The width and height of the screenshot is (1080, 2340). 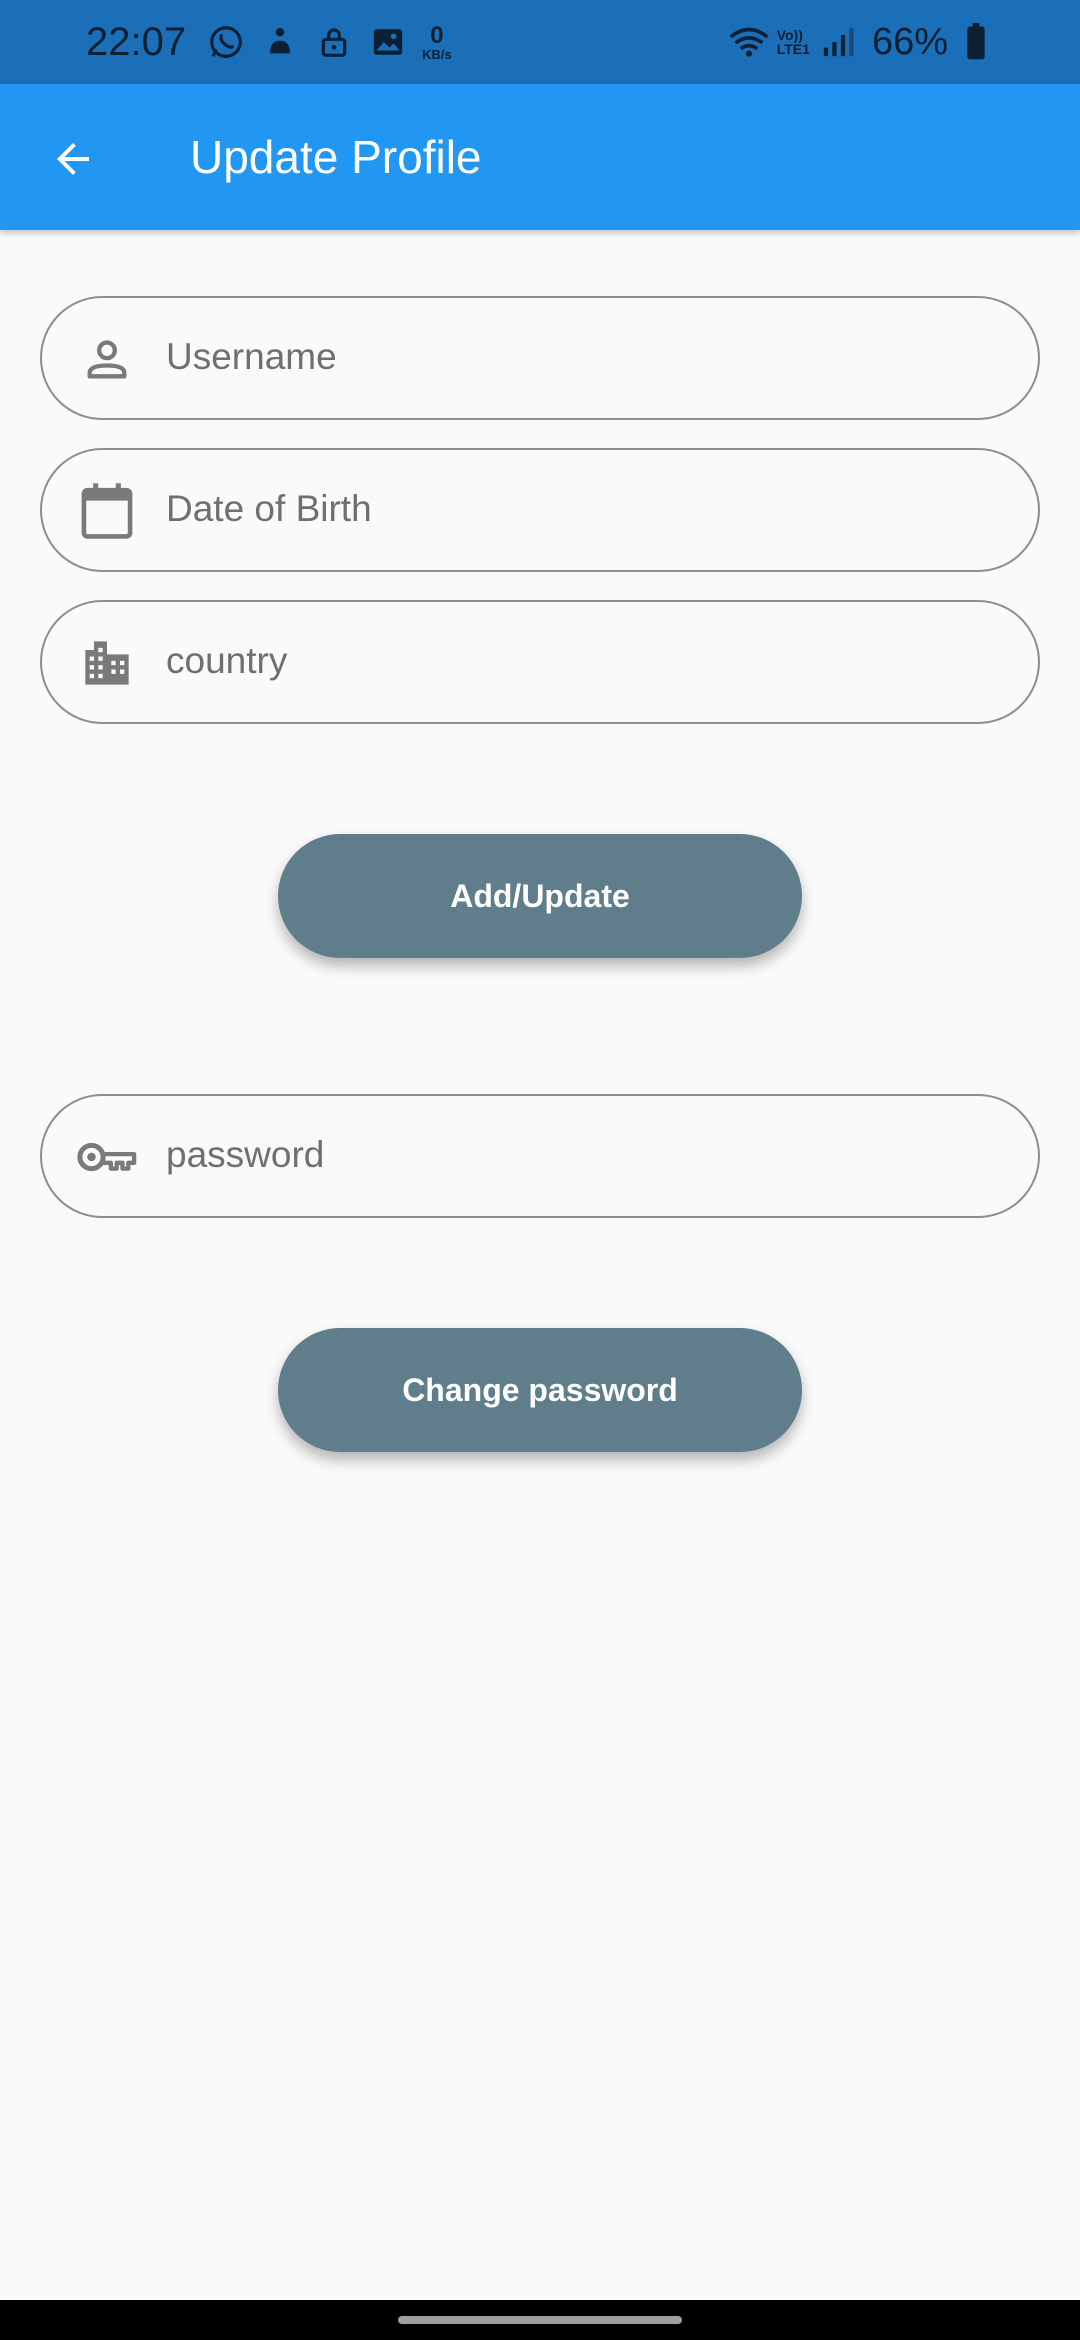 I want to click on data-speed-value: 0, so click(x=437, y=35).